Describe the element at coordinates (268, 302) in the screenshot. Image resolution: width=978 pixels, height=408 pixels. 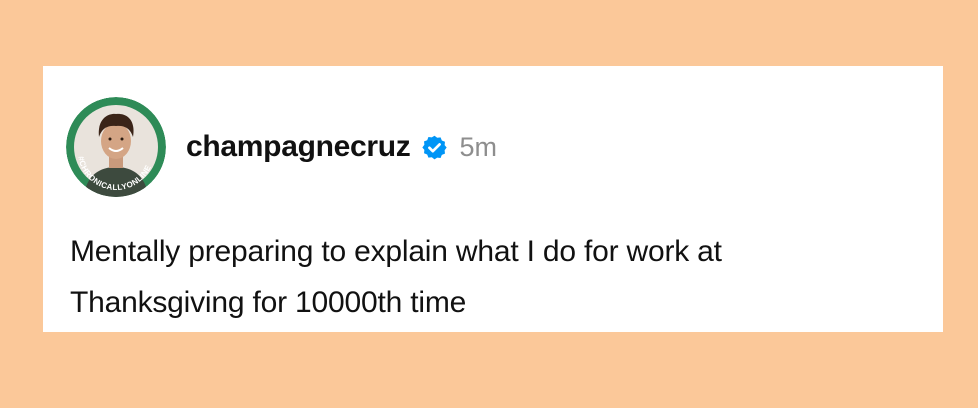
I see `post-text-line: Thanksgiving for 10000th time` at that location.